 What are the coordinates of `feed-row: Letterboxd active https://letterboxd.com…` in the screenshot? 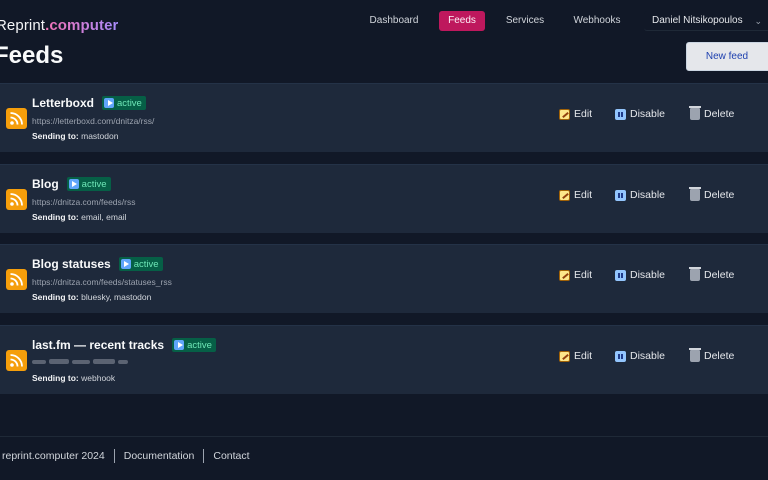 It's located at (384, 117).